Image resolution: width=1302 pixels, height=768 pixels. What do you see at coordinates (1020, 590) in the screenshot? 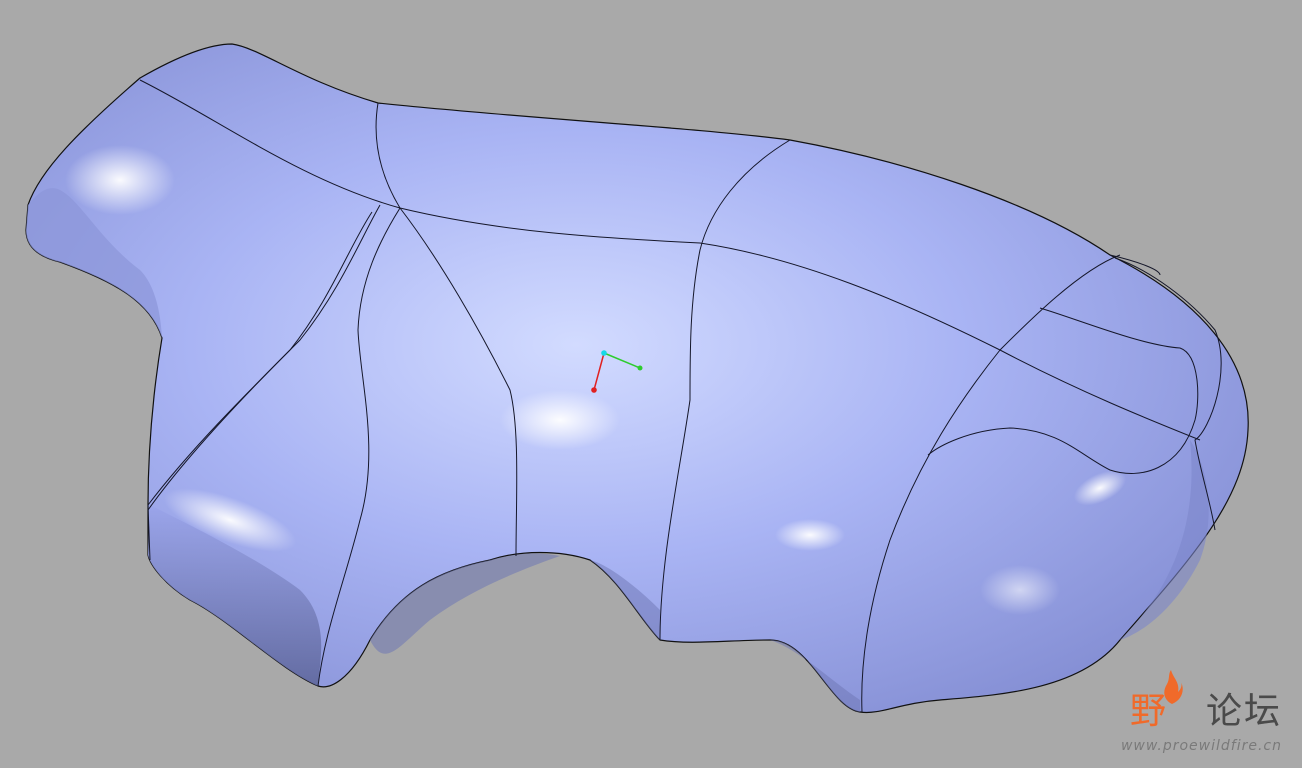
I see `highlight-right-lower` at bounding box center [1020, 590].